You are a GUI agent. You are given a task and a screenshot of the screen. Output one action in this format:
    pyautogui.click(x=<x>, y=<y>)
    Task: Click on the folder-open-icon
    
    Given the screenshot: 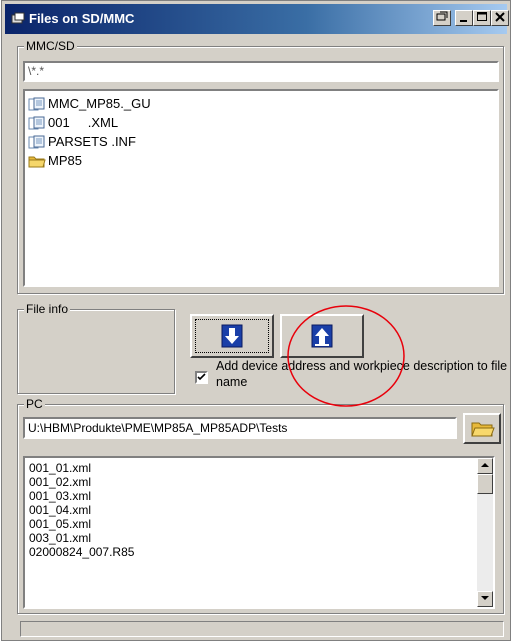 What is the action you would take?
    pyautogui.click(x=483, y=429)
    